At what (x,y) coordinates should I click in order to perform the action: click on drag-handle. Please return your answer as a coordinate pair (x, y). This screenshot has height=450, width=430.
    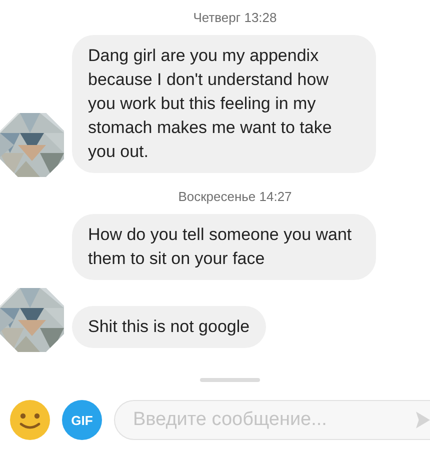
    Looking at the image, I should click on (230, 380).